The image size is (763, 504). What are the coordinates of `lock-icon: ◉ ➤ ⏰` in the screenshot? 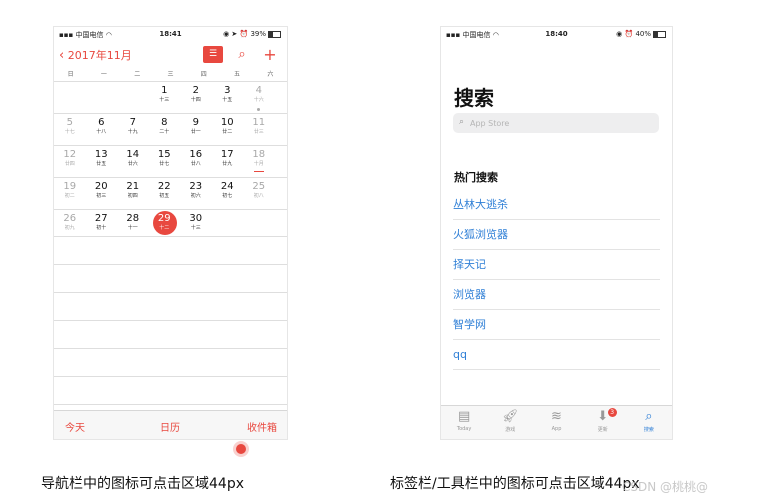 It's located at (237, 34).